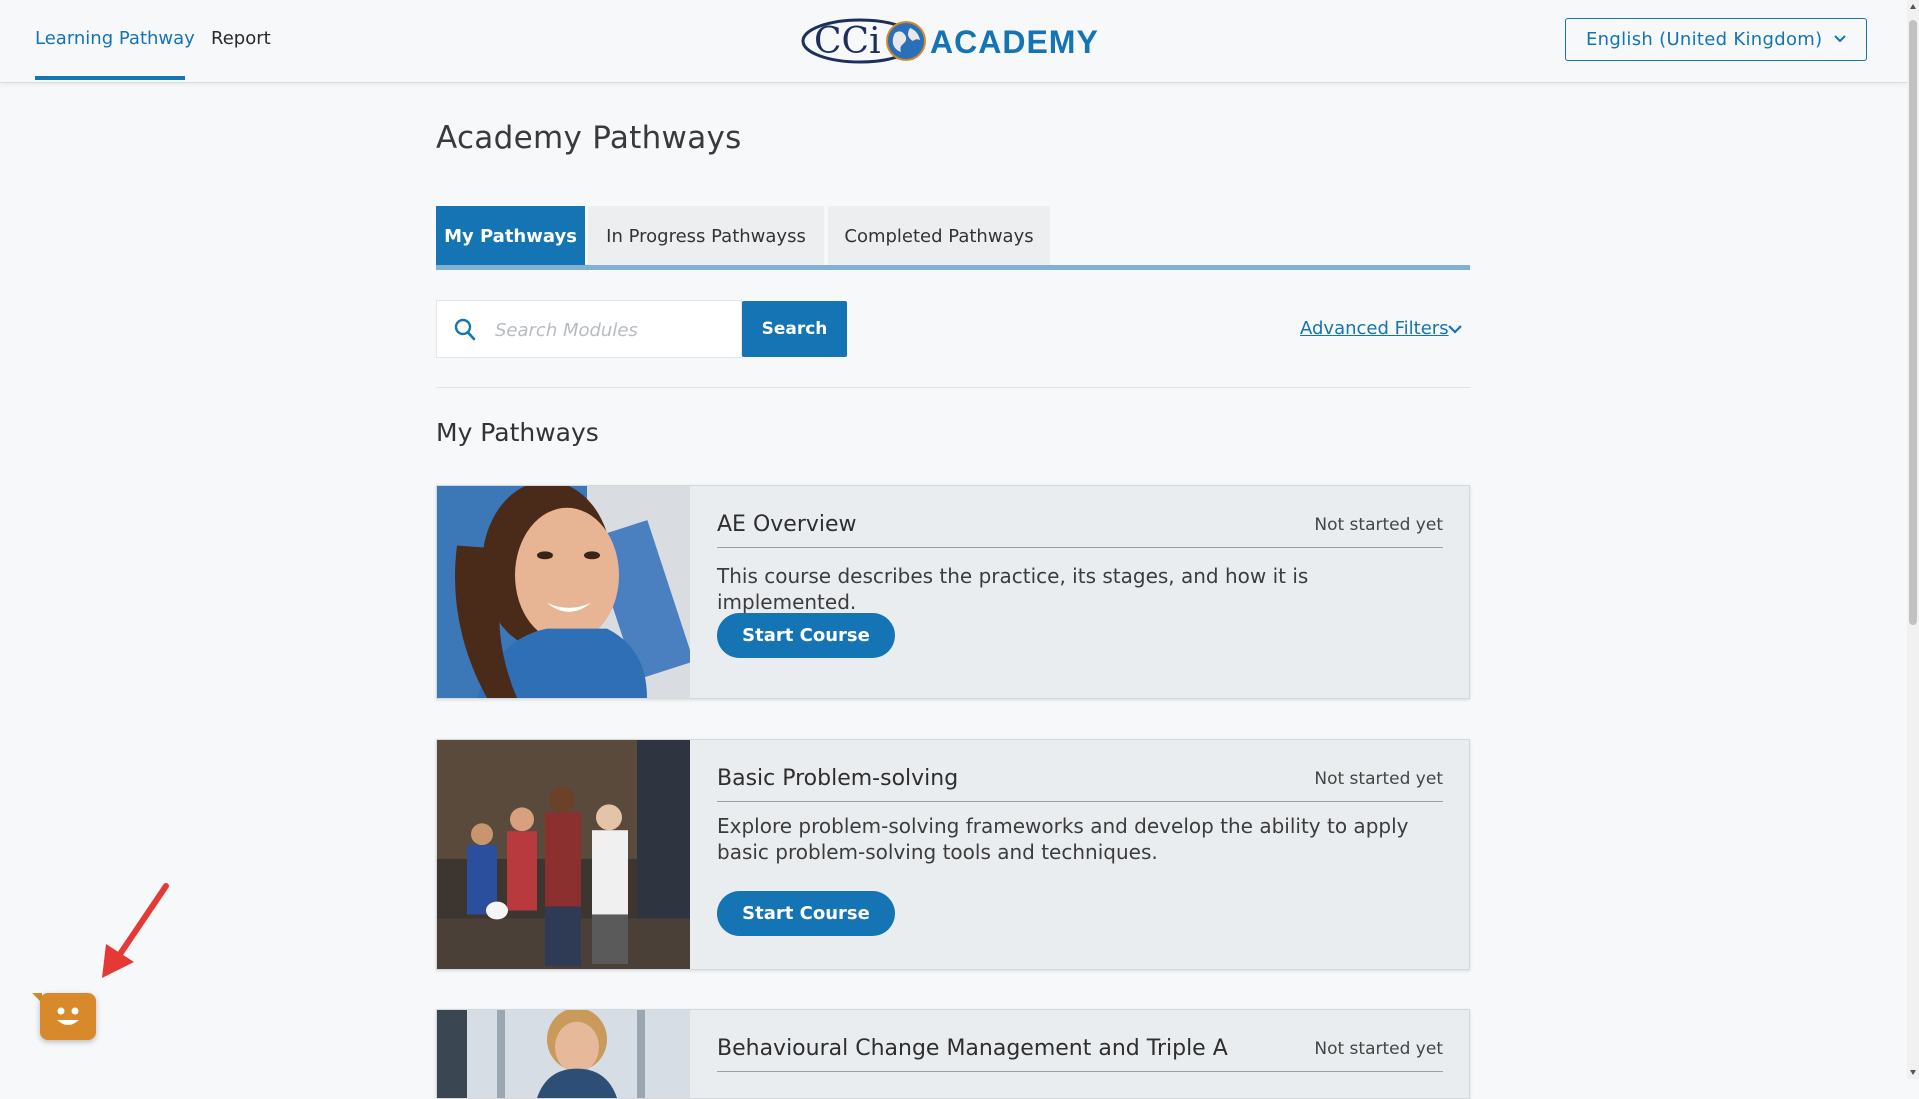 This screenshot has height=1099, width=1919. Describe the element at coordinates (906, 41) in the screenshot. I see `globe-icon` at that location.